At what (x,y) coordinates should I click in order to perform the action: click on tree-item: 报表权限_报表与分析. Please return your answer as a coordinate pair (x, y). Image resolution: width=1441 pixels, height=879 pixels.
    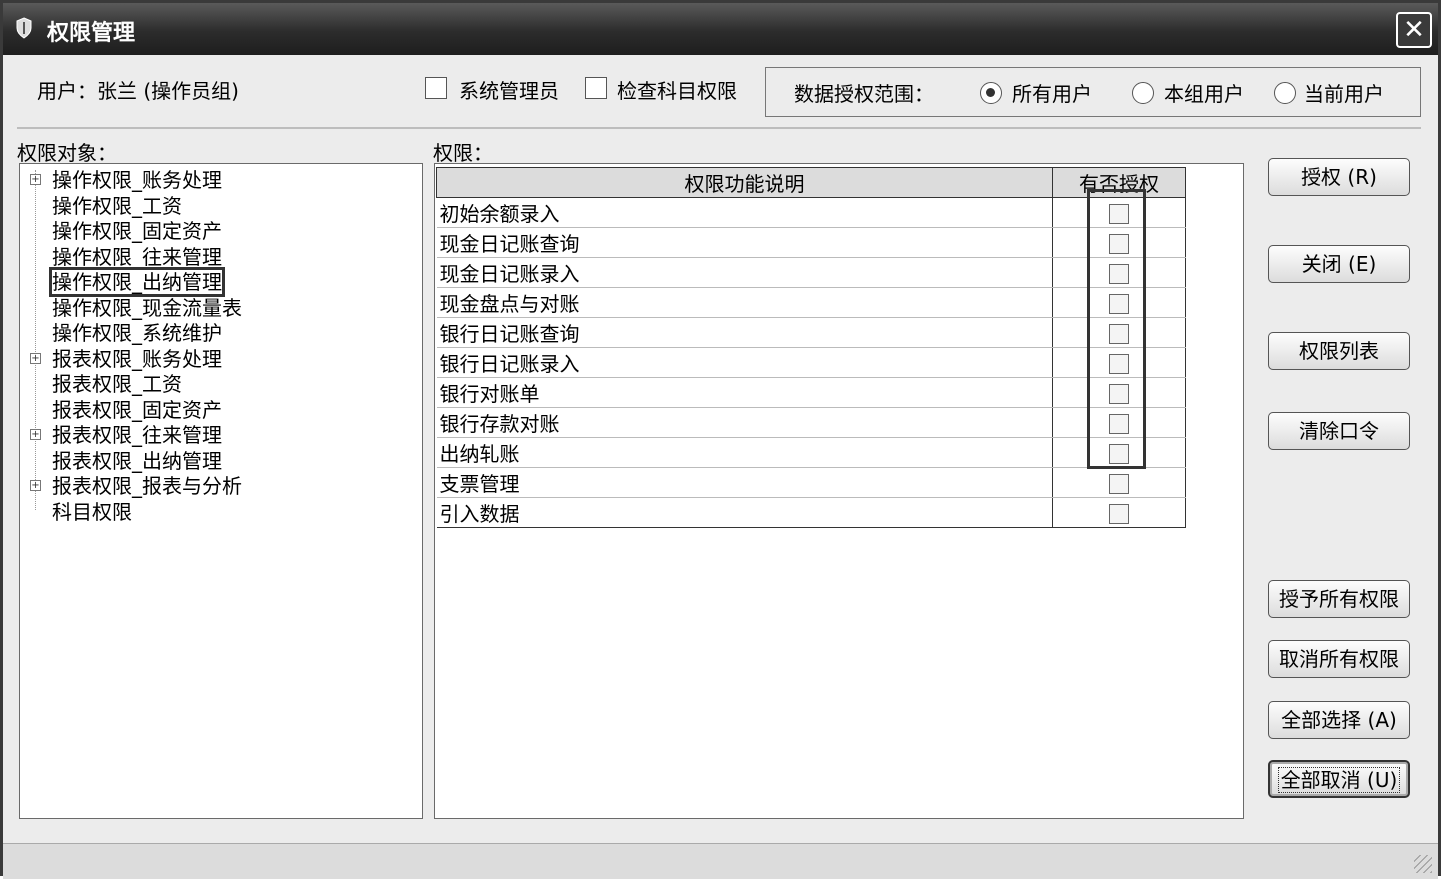
    Looking at the image, I should click on (147, 486).